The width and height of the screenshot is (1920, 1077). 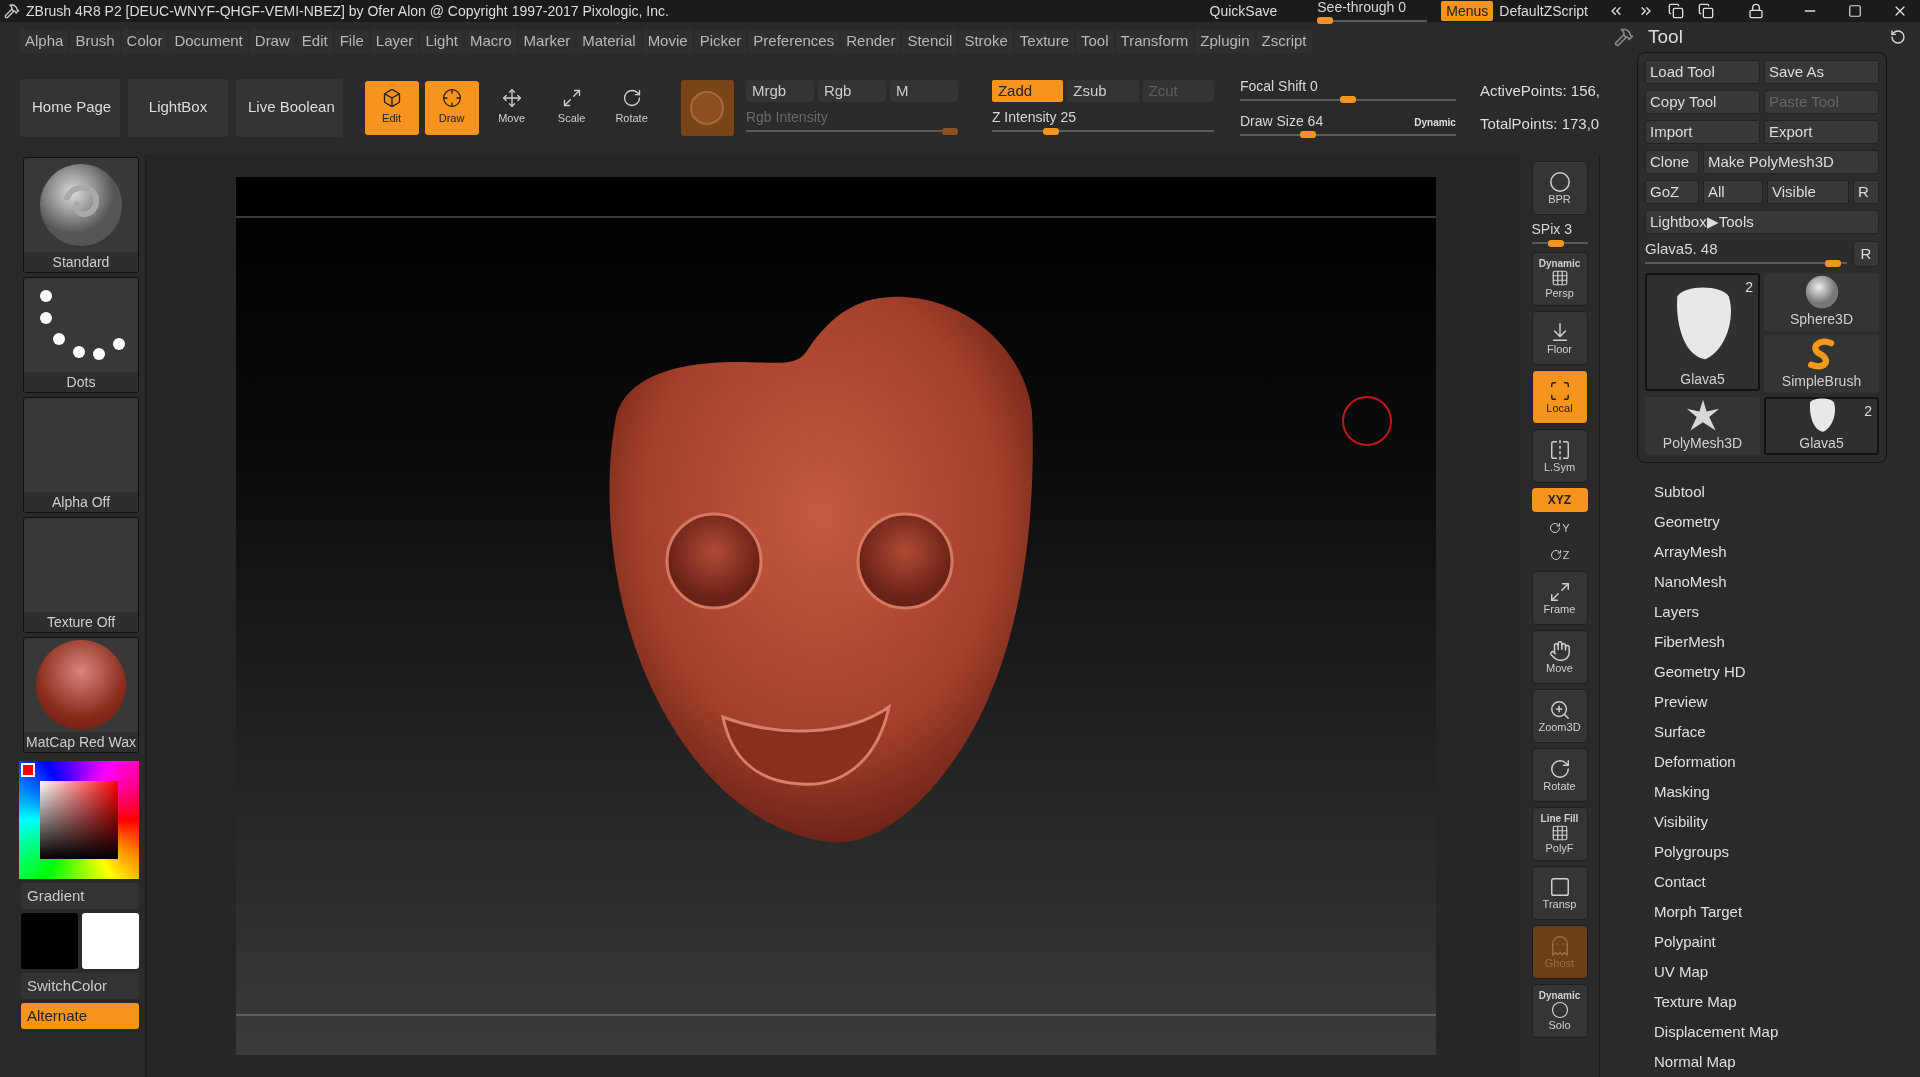 I want to click on tool-action-button: Visible, so click(x=1808, y=192).